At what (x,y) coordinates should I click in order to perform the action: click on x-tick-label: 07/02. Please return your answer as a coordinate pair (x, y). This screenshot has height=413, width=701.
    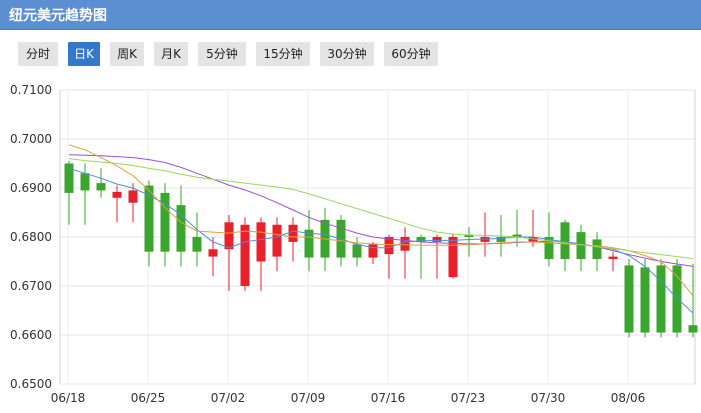
    Looking at the image, I should click on (228, 398).